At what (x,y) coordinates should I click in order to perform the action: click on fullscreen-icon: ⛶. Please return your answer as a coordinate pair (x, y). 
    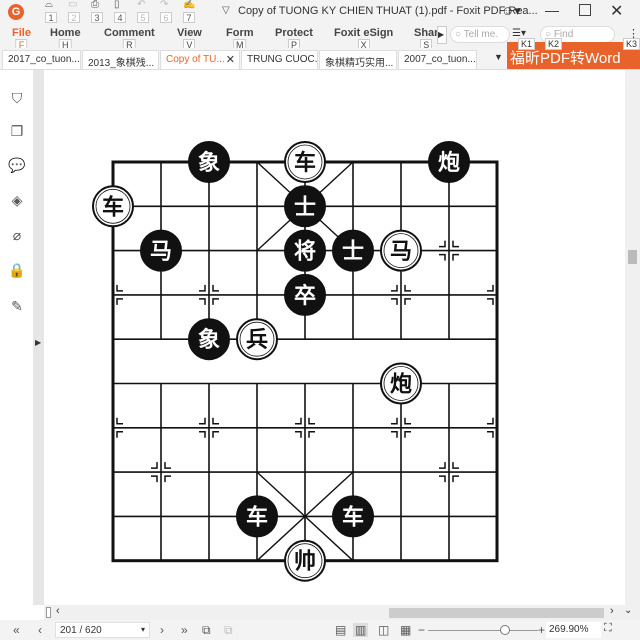
    Looking at the image, I should click on (608, 628).